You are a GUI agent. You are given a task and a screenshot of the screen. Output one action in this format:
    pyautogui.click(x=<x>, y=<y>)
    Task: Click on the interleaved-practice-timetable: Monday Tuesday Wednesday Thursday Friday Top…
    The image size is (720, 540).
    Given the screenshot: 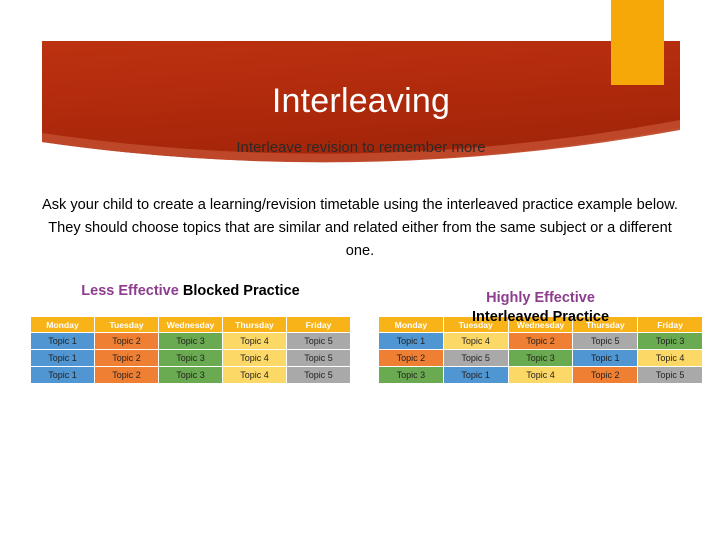 What is the action you would take?
    pyautogui.click(x=540, y=350)
    